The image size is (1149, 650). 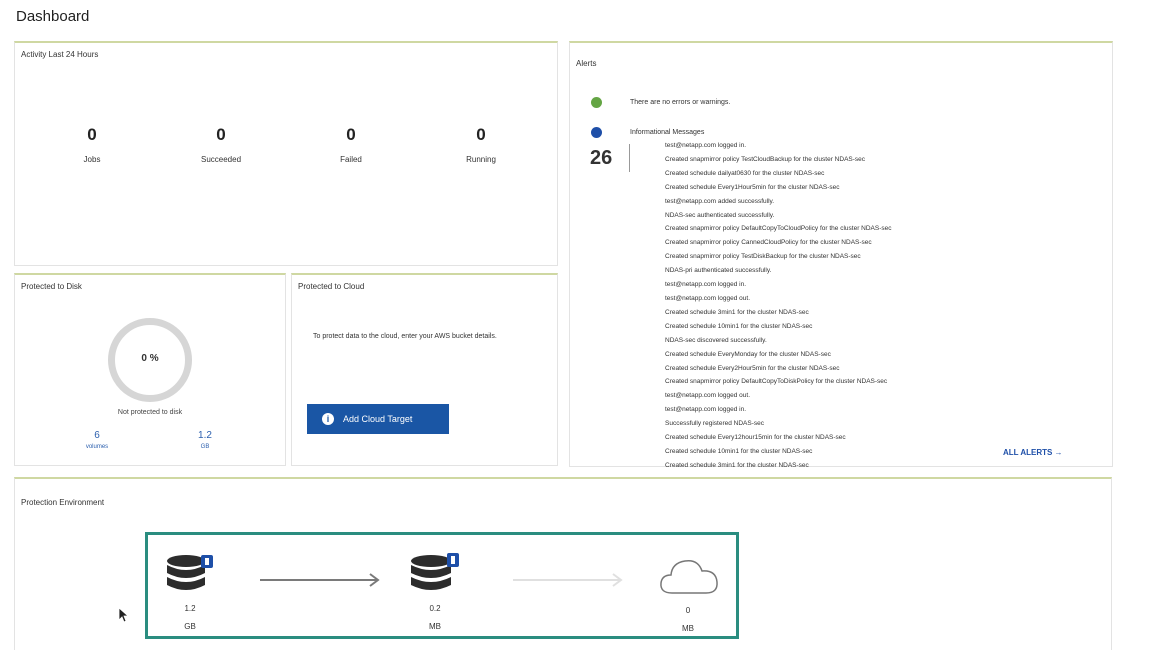 I want to click on secondary-storage-node: 0.2 MB, so click(x=435, y=592).